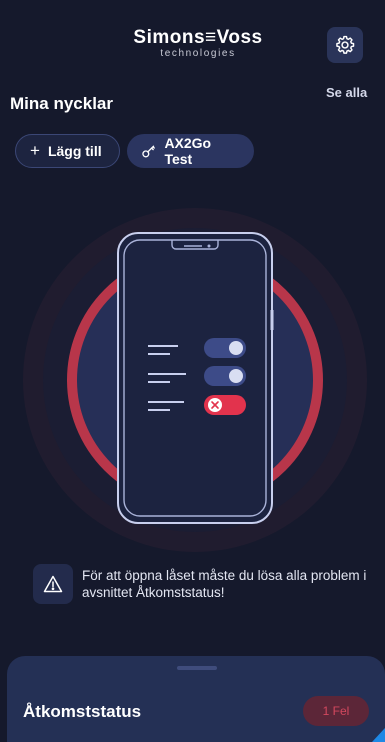  What do you see at coordinates (198, 37) in the screenshot?
I see `brand-name: Simons≡Voss` at bounding box center [198, 37].